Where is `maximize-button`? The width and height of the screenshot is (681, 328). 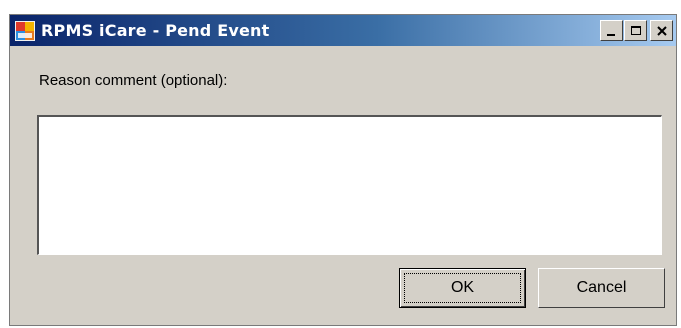
maximize-button is located at coordinates (635, 30).